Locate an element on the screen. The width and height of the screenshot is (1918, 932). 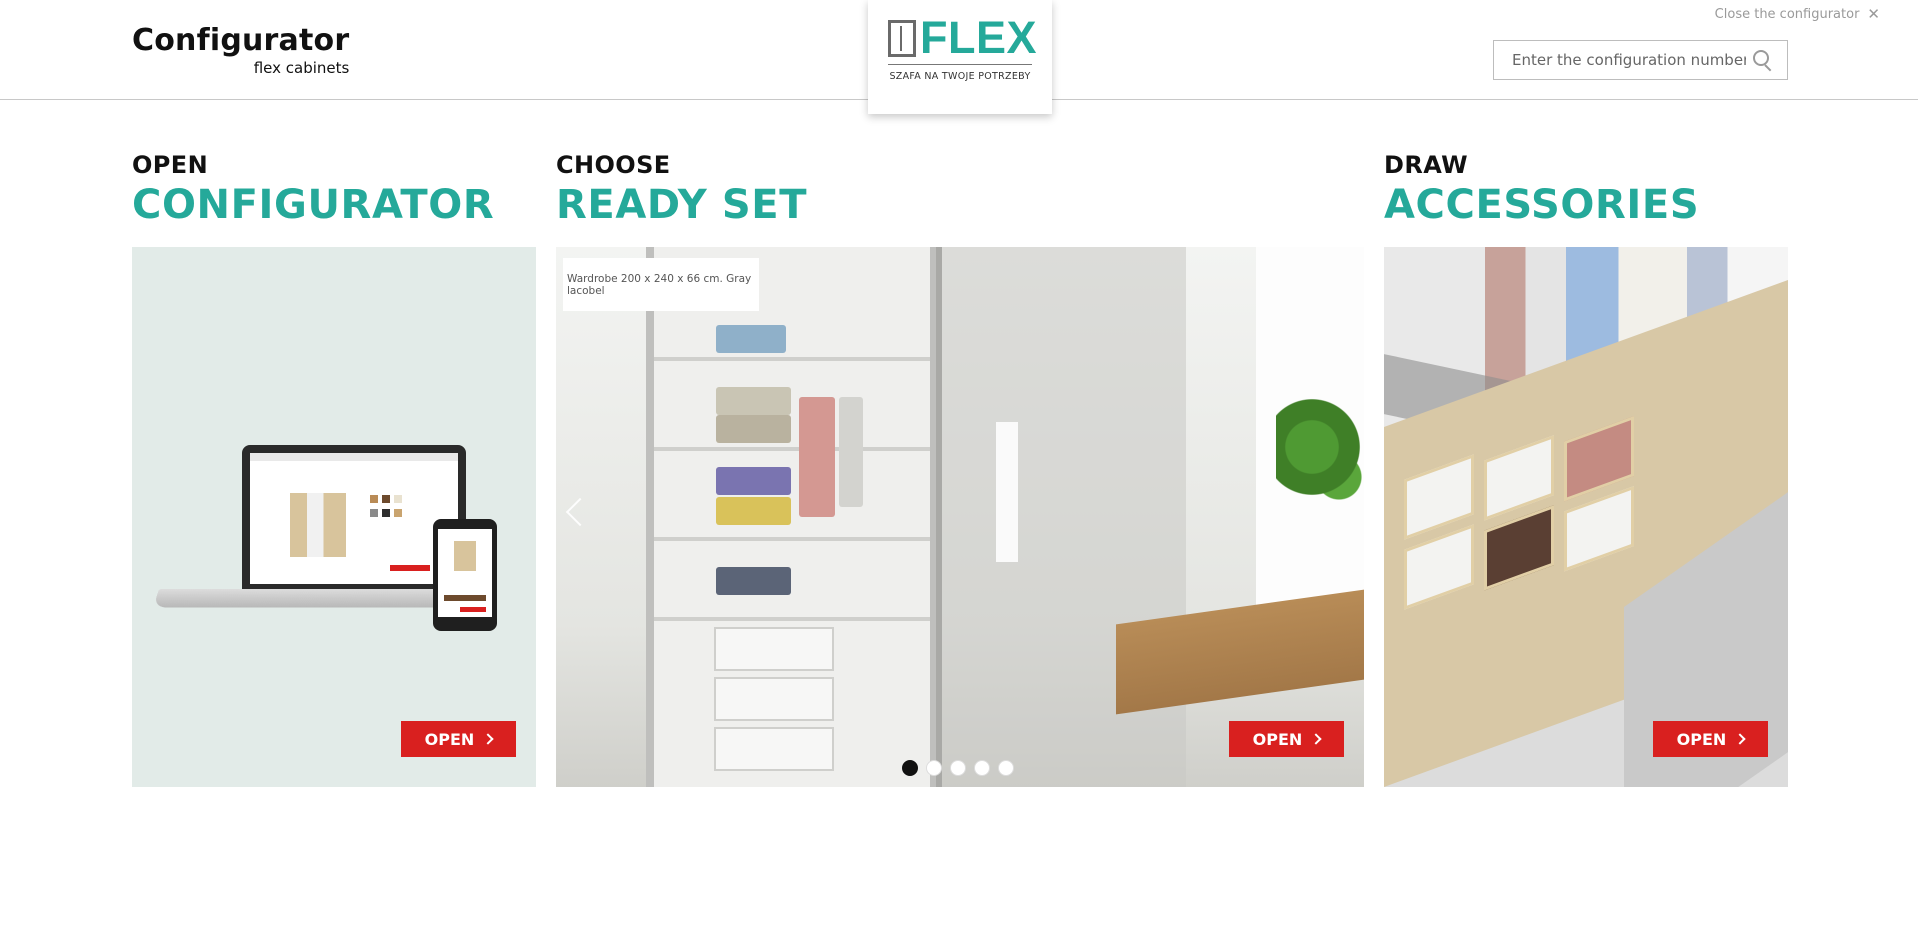
configurator-heading: OPEN CONFIGURATOR is located at coordinates (313, 189).